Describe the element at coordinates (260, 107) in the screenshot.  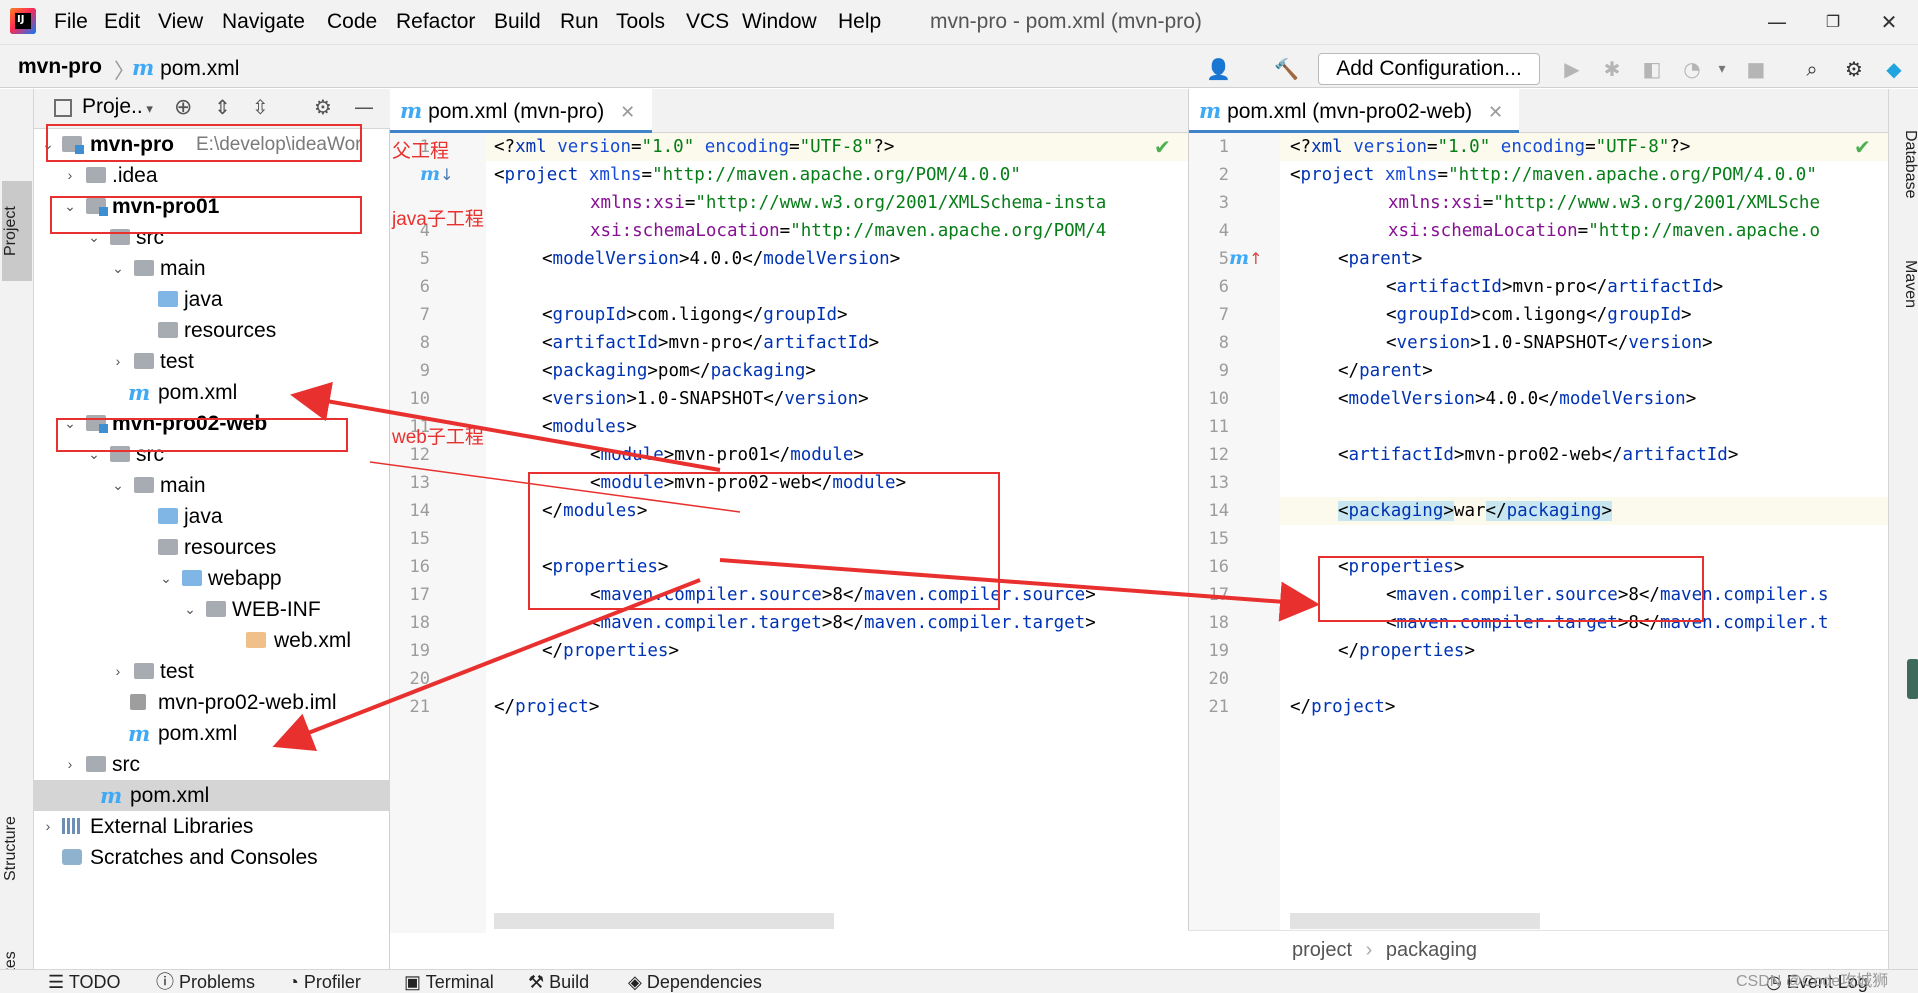
I see `collapse-all-icon: ⇳` at that location.